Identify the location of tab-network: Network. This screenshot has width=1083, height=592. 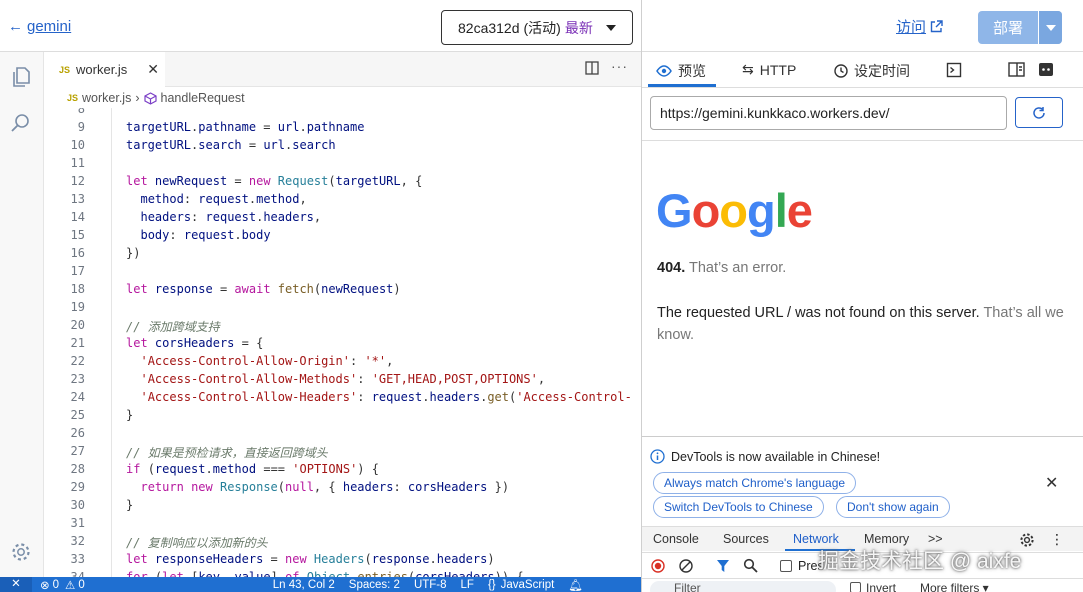
(816, 539).